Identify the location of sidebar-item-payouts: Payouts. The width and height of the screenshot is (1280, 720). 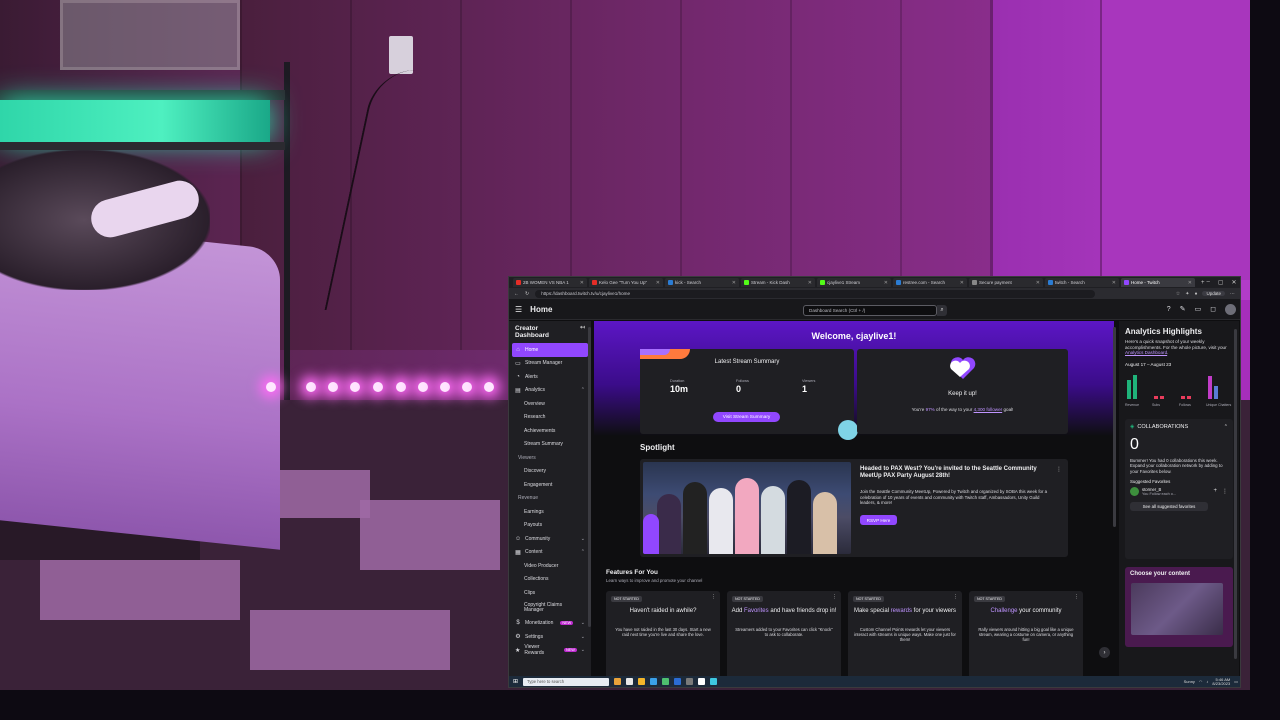
(550, 526).